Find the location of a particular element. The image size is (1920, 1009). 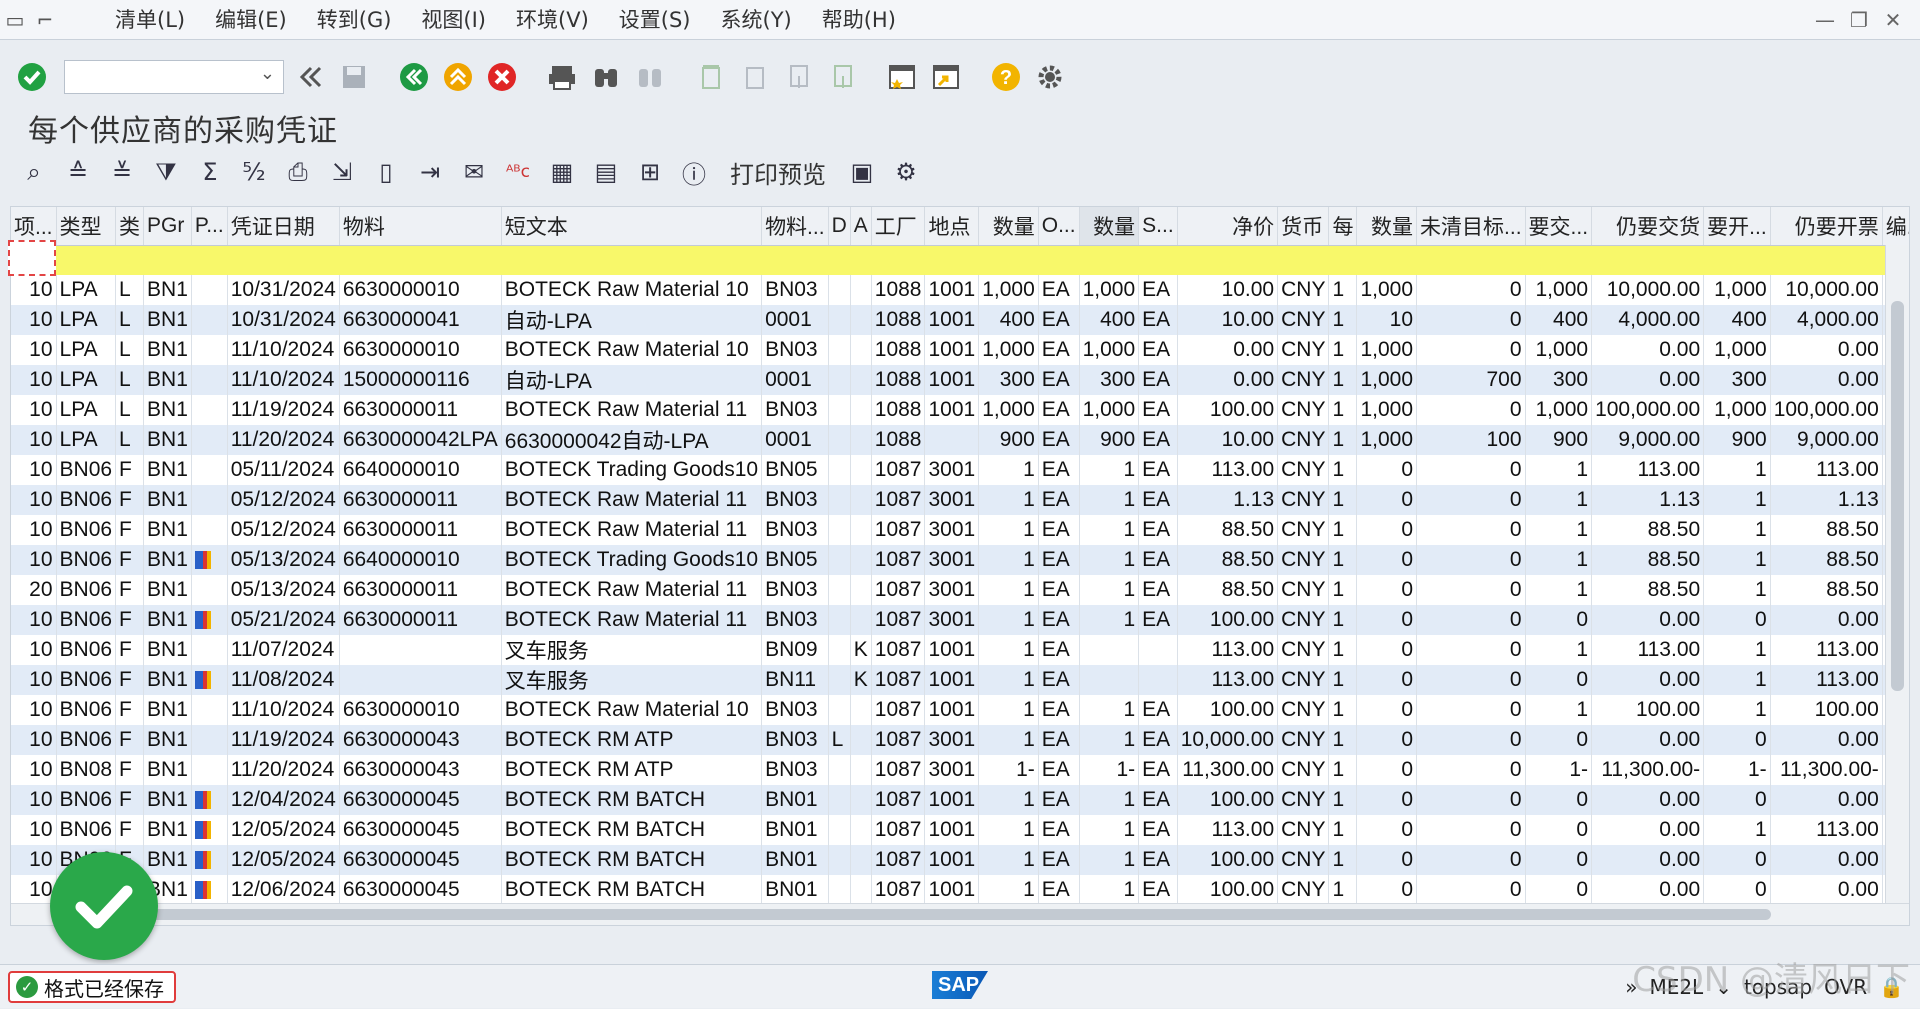

table-cell: 9,000.00 is located at coordinates (1826, 440).